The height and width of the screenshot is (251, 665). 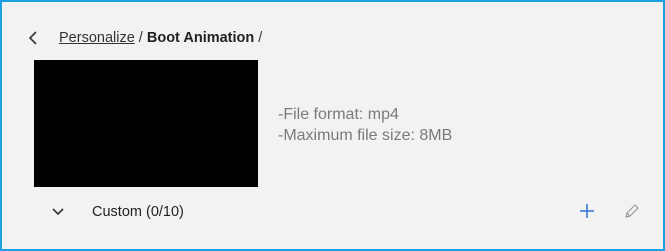 I want to click on custom-section-label: Custom (0/10), so click(x=138, y=212).